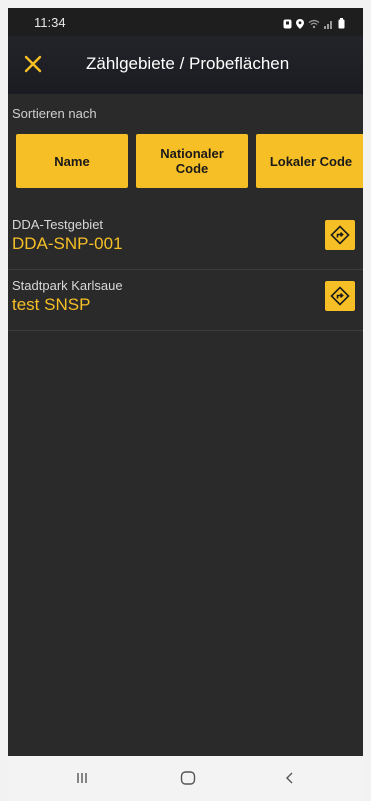  I want to click on back-icon, so click(290, 778).